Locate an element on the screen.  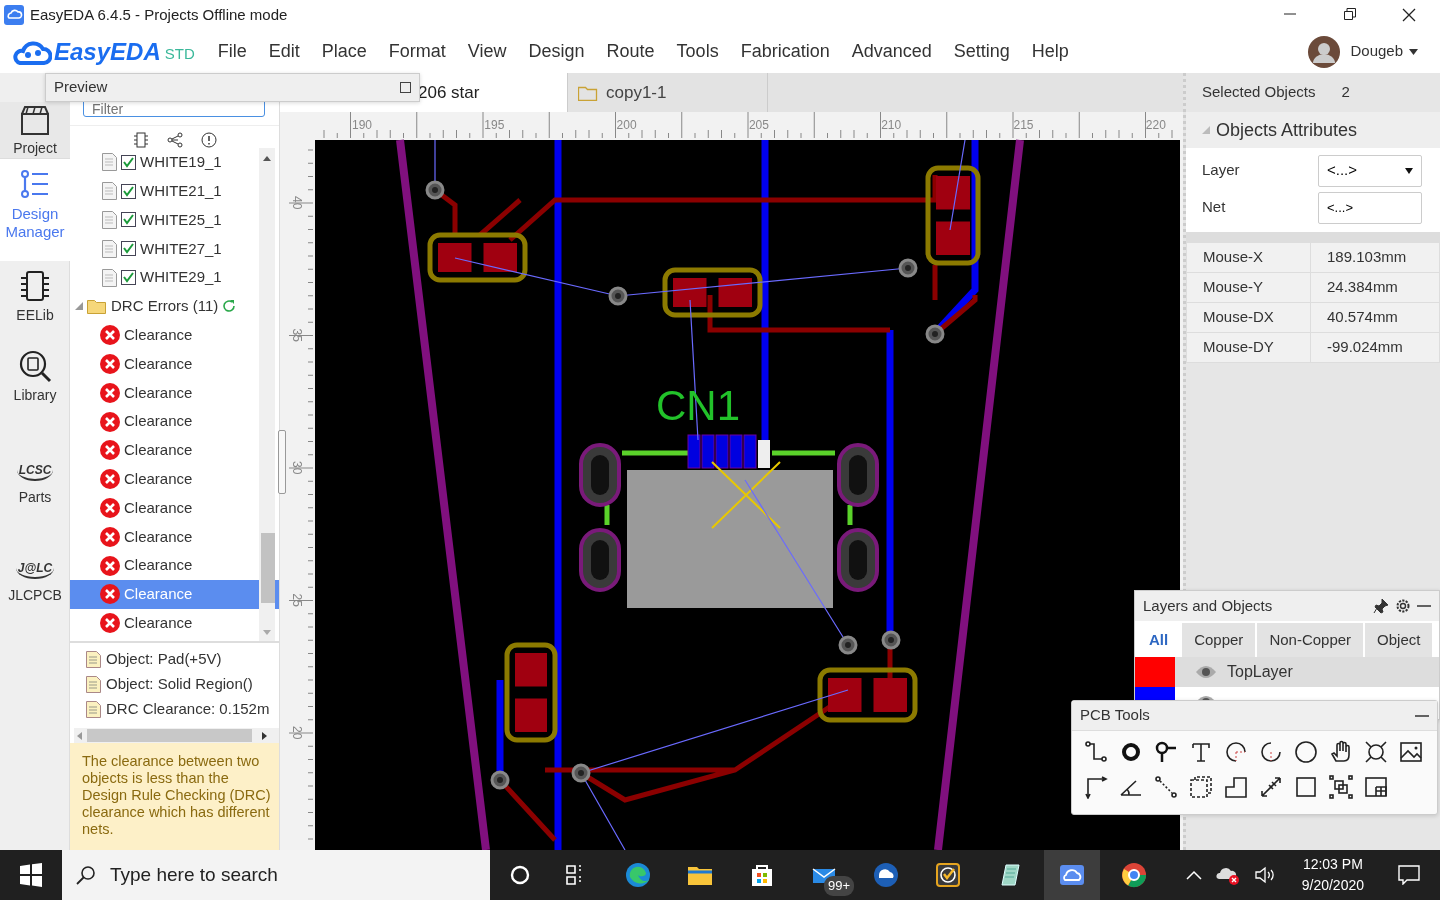
ruler-label: 25 is located at coordinates (297, 600).